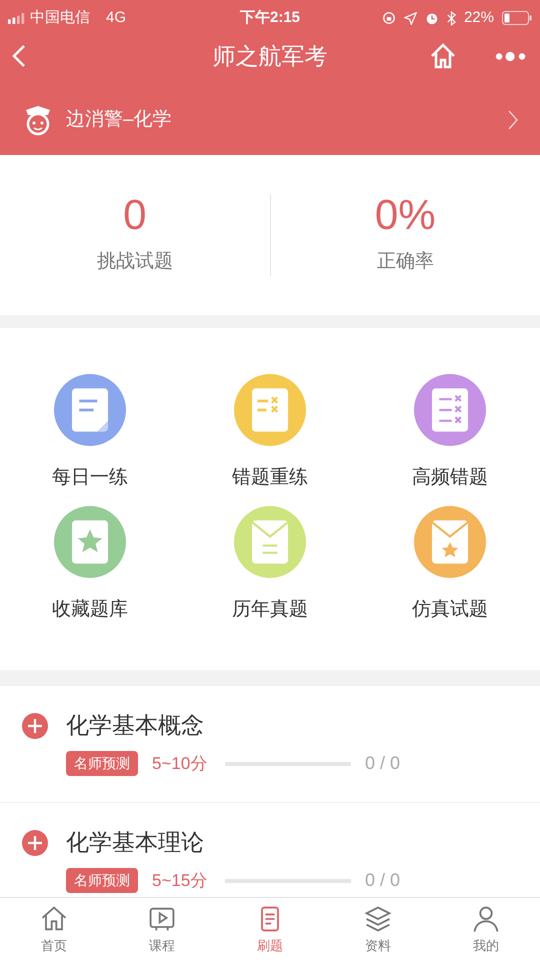 This screenshot has width=540, height=960. Describe the element at coordinates (135, 842) in the screenshot. I see `chapter-title: 化学基本理论` at that location.